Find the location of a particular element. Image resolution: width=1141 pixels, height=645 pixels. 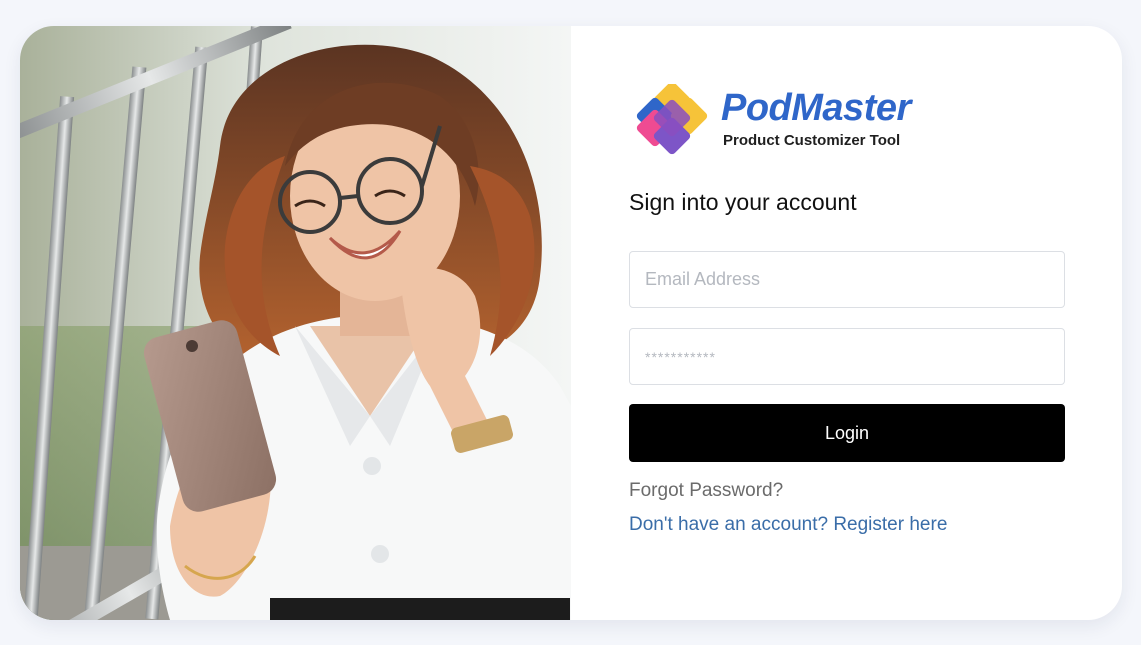

brand-logo: PodMaster Product Customizer Tool is located at coordinates (772, 120).